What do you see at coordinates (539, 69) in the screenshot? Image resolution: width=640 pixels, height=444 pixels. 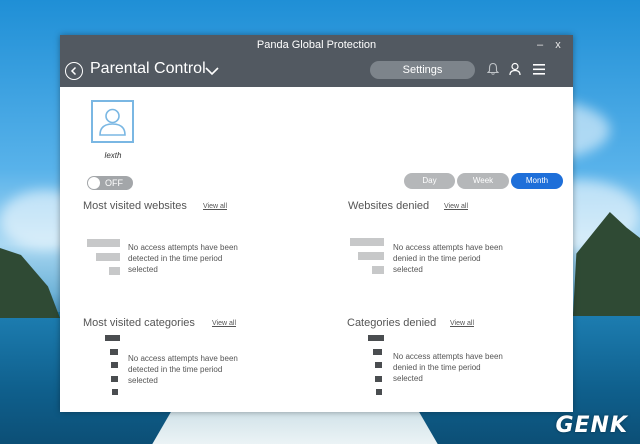 I see `menu-icon` at bounding box center [539, 69].